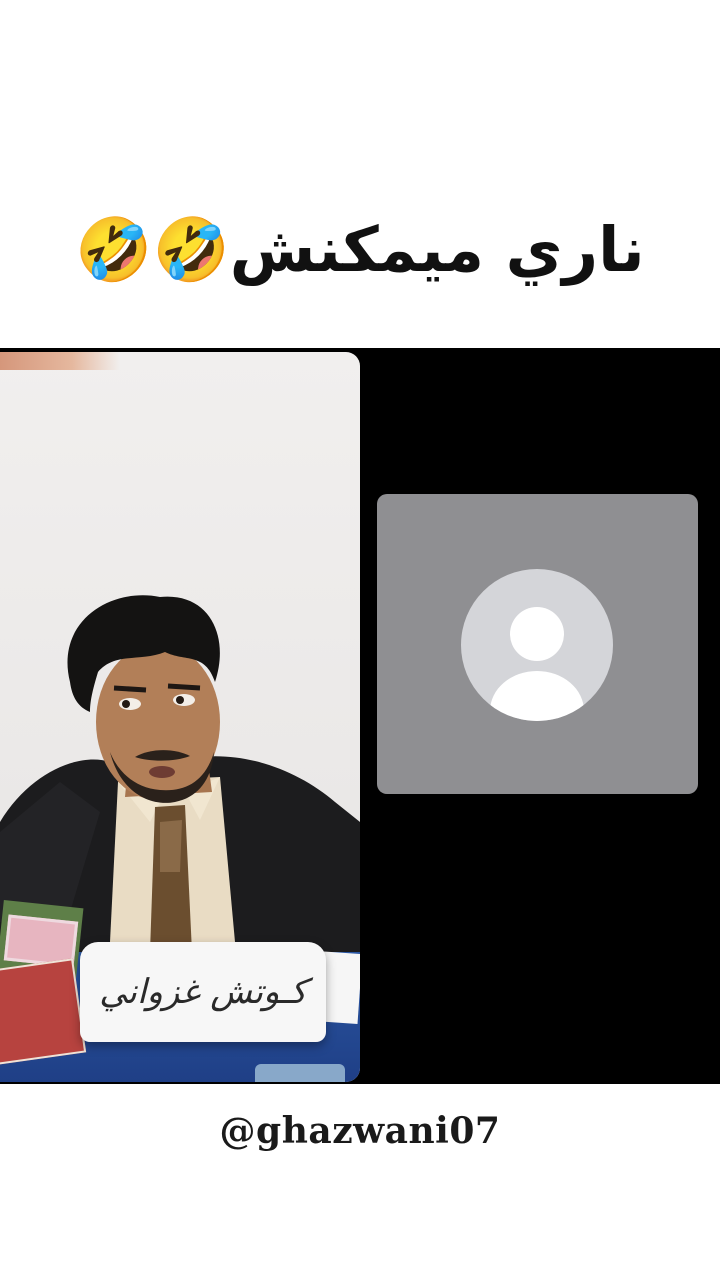 This screenshot has width=720, height=1280. I want to click on default-user-avatar-icon, so click(537, 645).